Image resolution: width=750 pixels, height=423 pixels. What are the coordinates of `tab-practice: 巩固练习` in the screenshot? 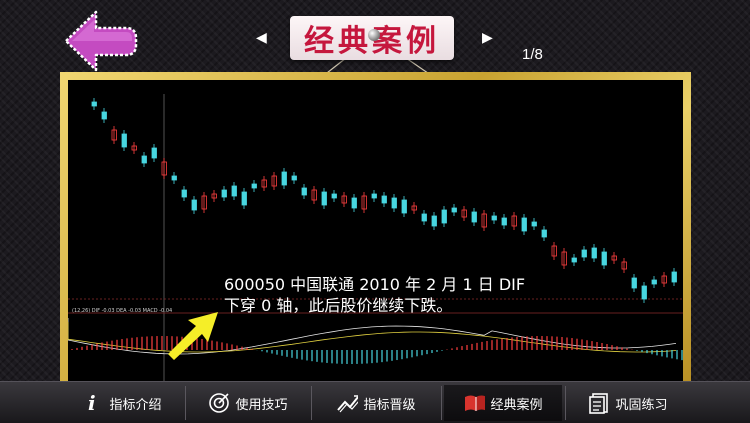 It's located at (628, 403).